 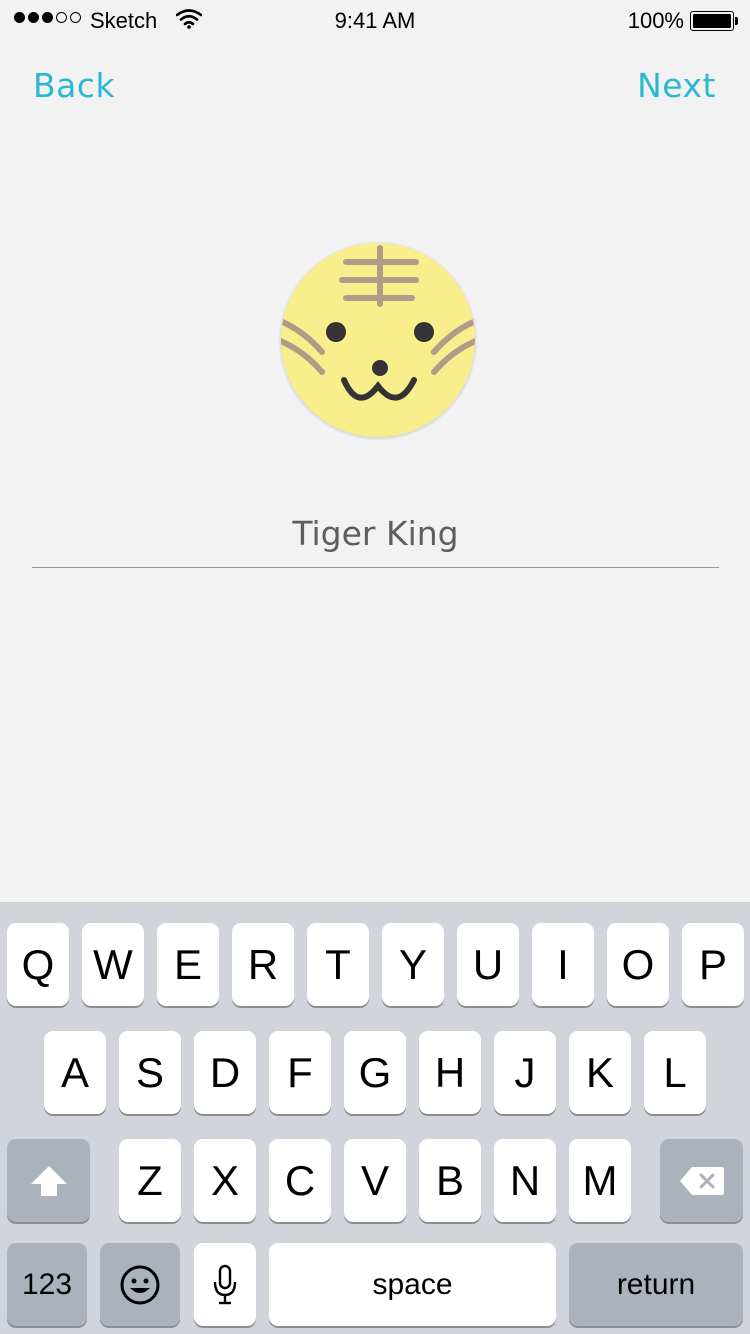 I want to click on key-q: Q, so click(x=38, y=964).